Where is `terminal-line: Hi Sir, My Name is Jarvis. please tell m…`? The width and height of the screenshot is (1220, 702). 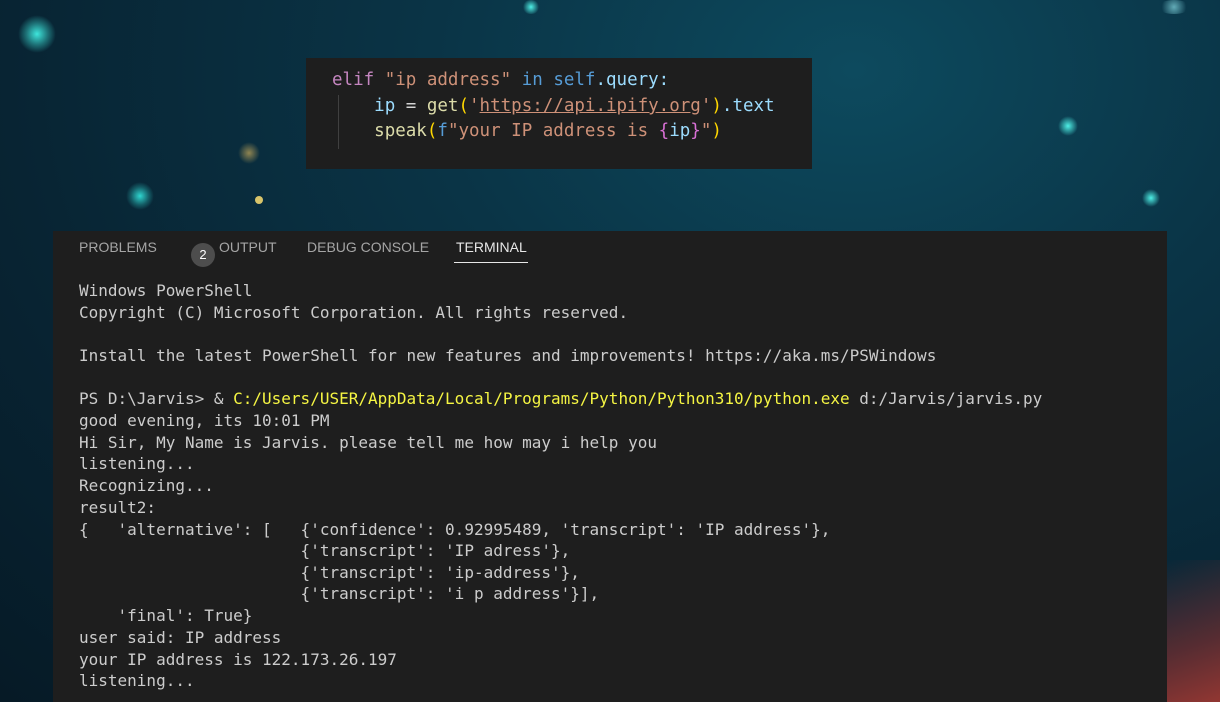
terminal-line: Hi Sir, My Name is Jarvis. please tell m… is located at coordinates (368, 442).